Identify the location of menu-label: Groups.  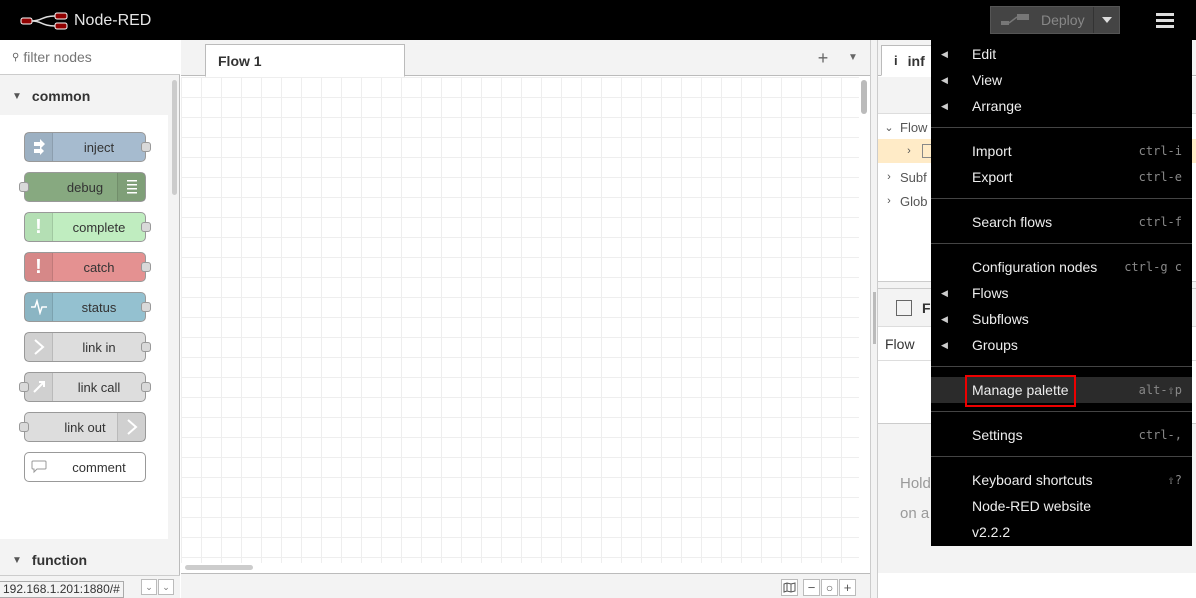
(995, 345).